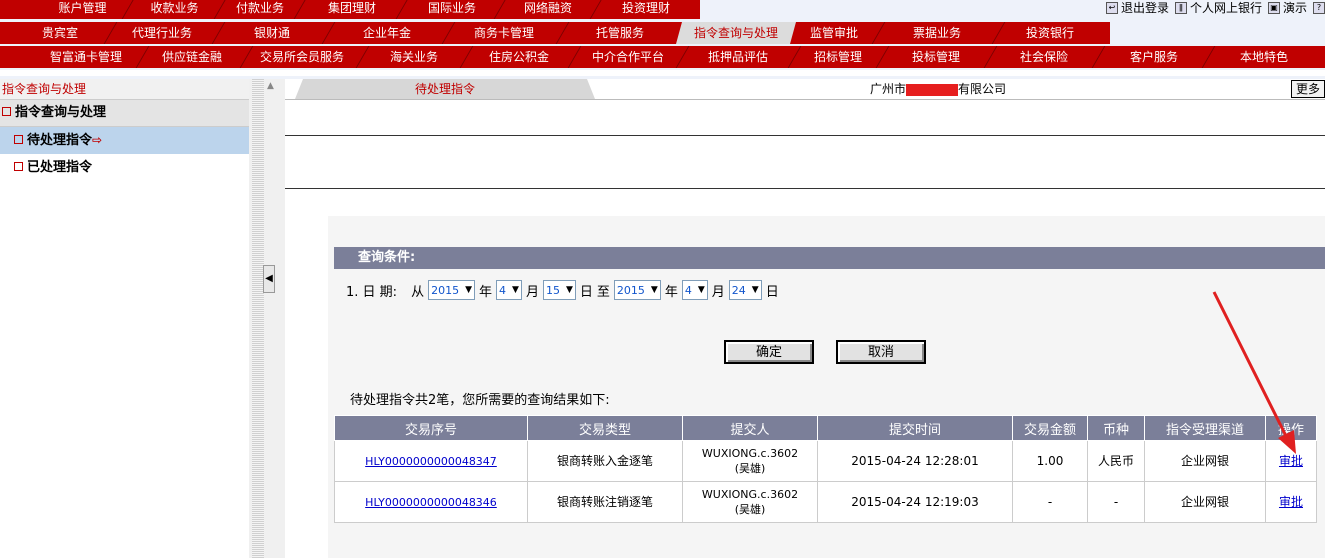 This screenshot has width=1325, height=558. What do you see at coordinates (1291, 428) in the screenshot?
I see `col-header: 操作` at bounding box center [1291, 428].